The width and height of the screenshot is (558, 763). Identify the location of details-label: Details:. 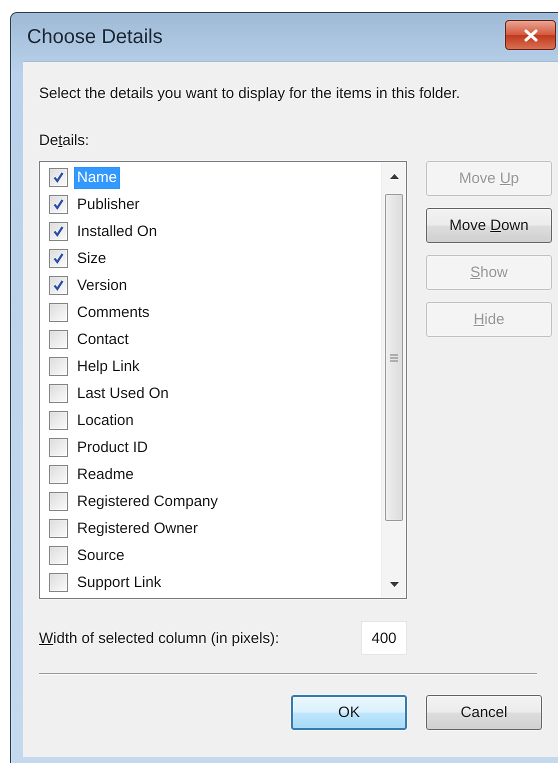
(64, 140).